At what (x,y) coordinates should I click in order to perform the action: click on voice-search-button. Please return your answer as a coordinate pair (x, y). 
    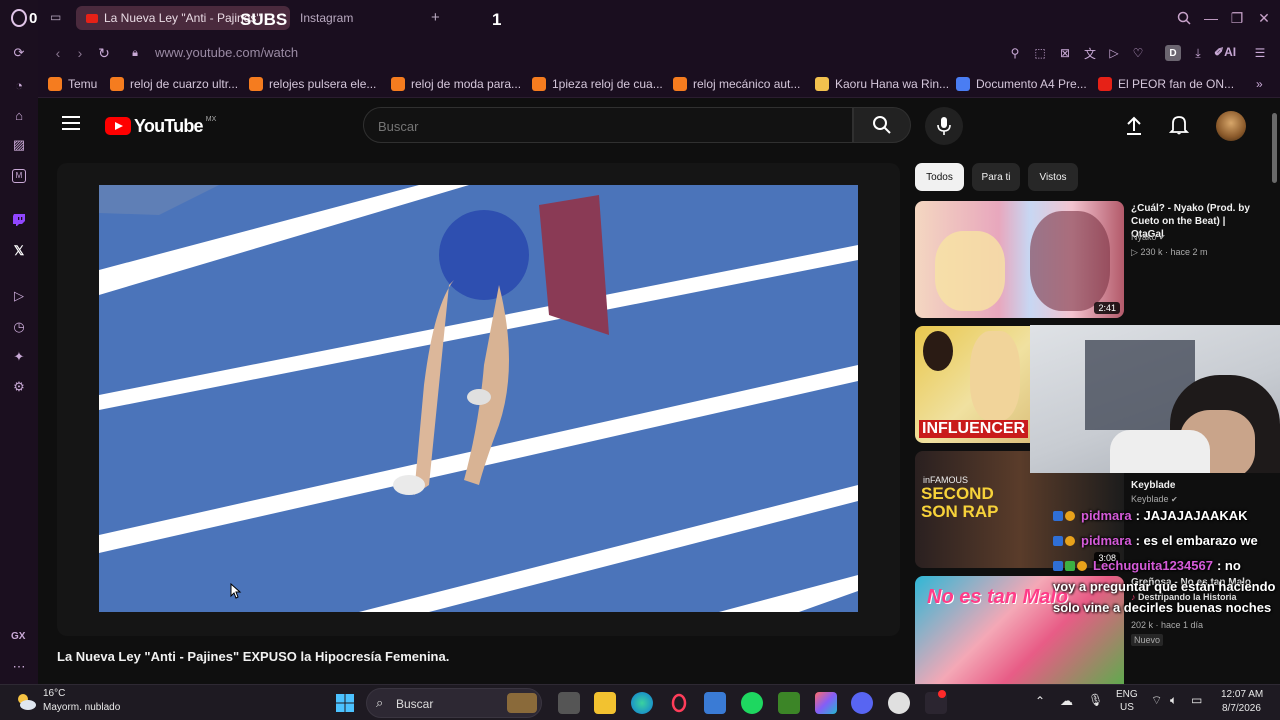
    Looking at the image, I should click on (944, 126).